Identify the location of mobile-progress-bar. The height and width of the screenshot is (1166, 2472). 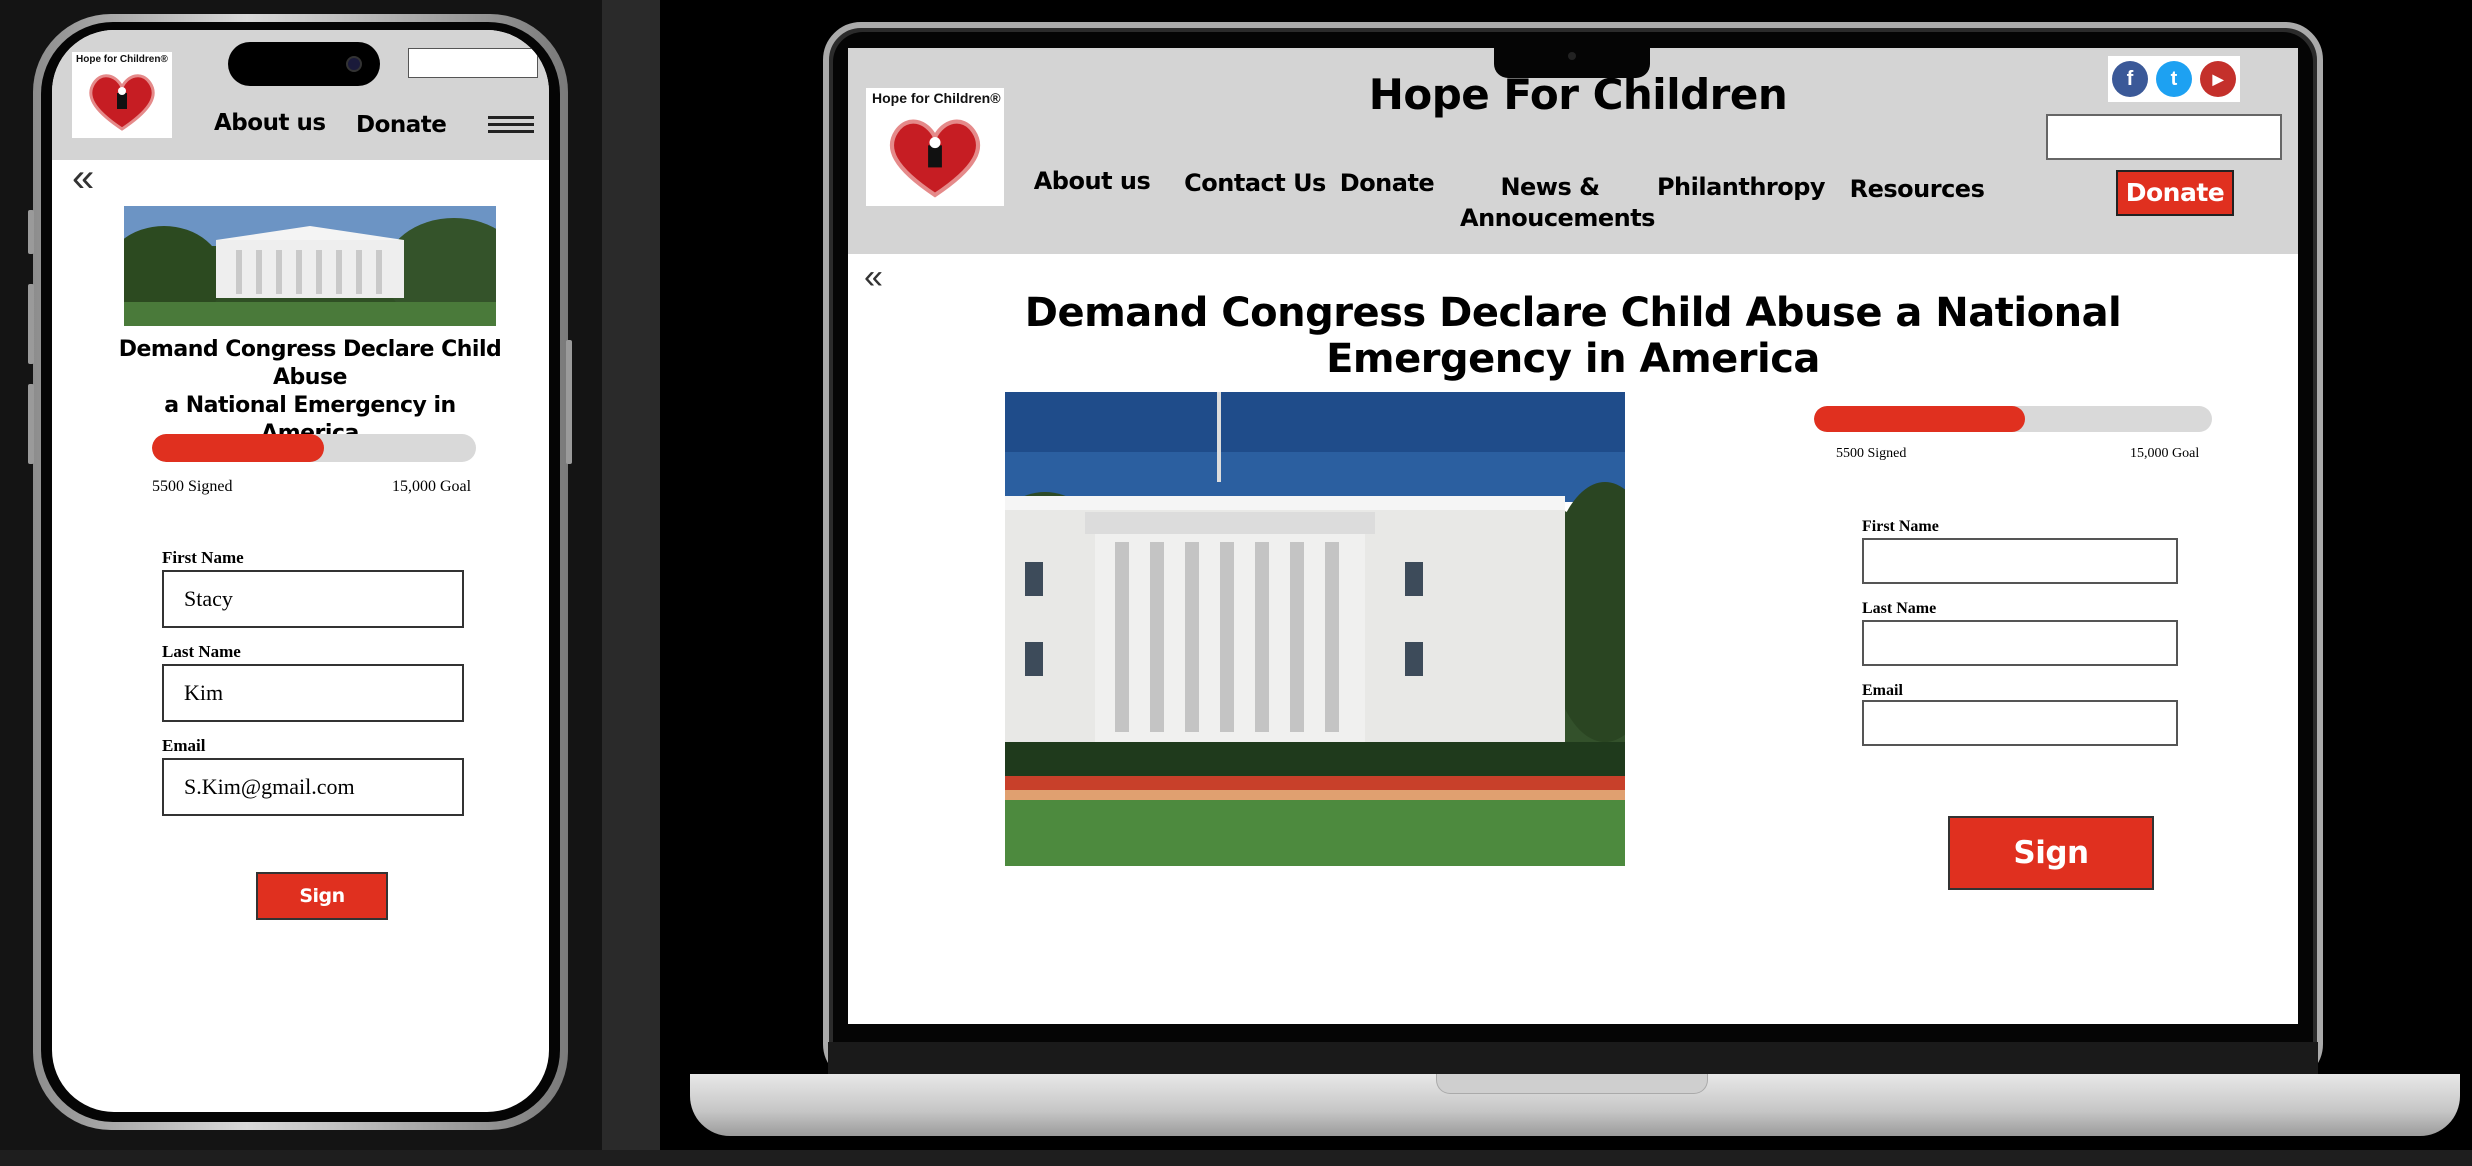
(314, 448).